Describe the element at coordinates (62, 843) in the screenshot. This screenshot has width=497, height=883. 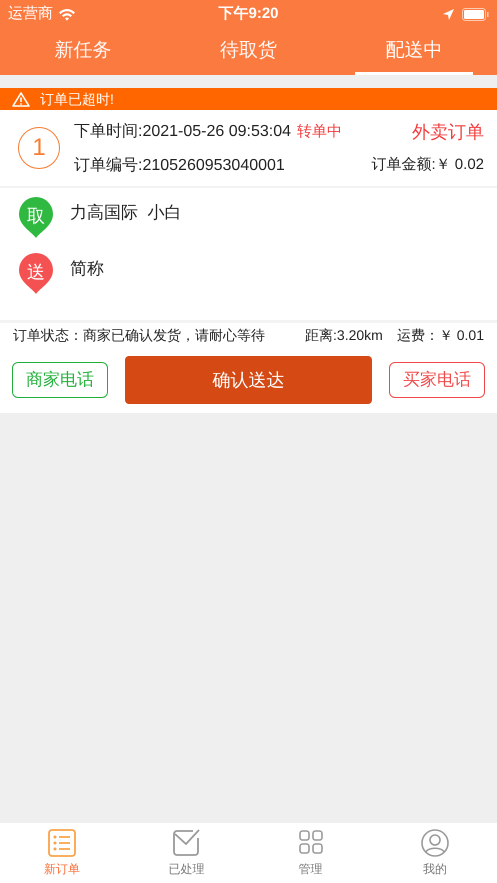
I see `list-icon` at that location.